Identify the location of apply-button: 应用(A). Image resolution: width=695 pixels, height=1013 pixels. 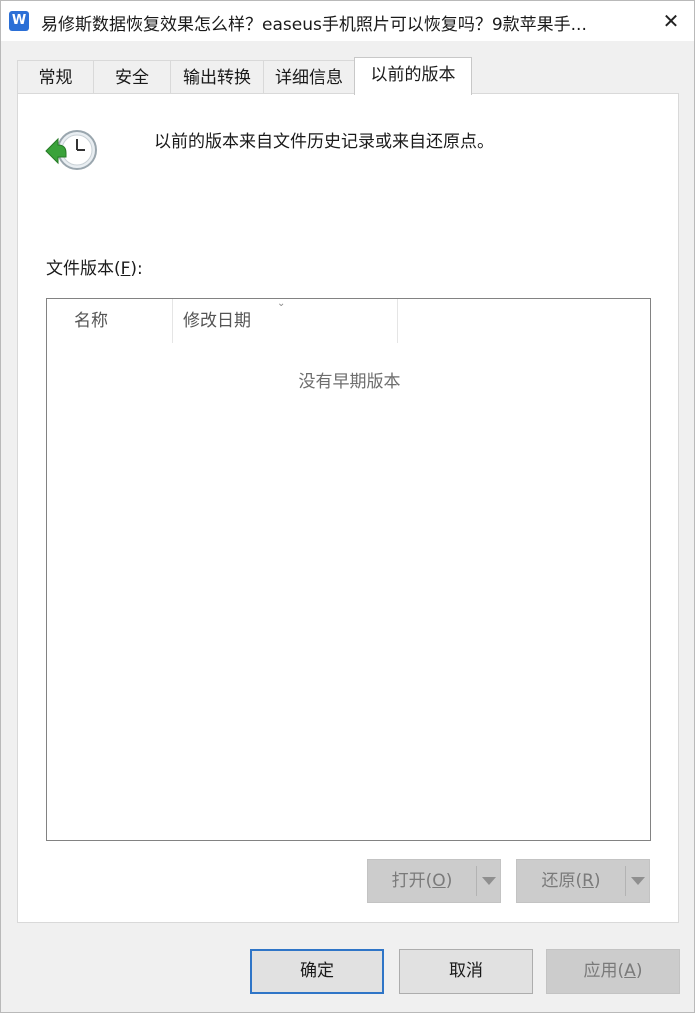
(613, 971).